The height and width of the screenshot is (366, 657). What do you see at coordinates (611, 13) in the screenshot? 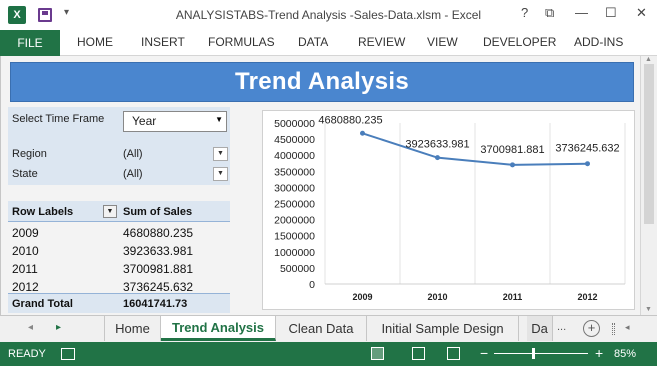
I see `maximize-button: ☐` at bounding box center [611, 13].